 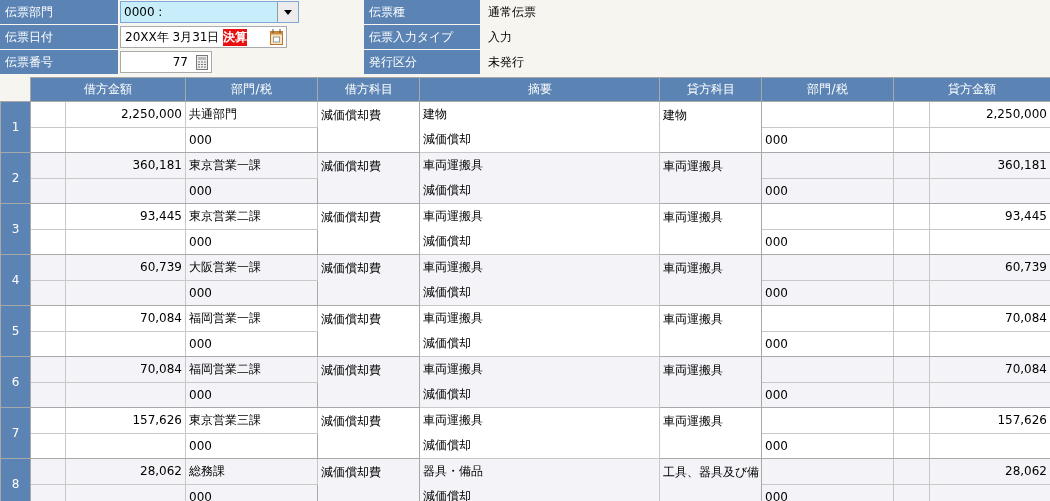 I want to click on table-cell: 福岡営業一課, so click(x=251, y=318).